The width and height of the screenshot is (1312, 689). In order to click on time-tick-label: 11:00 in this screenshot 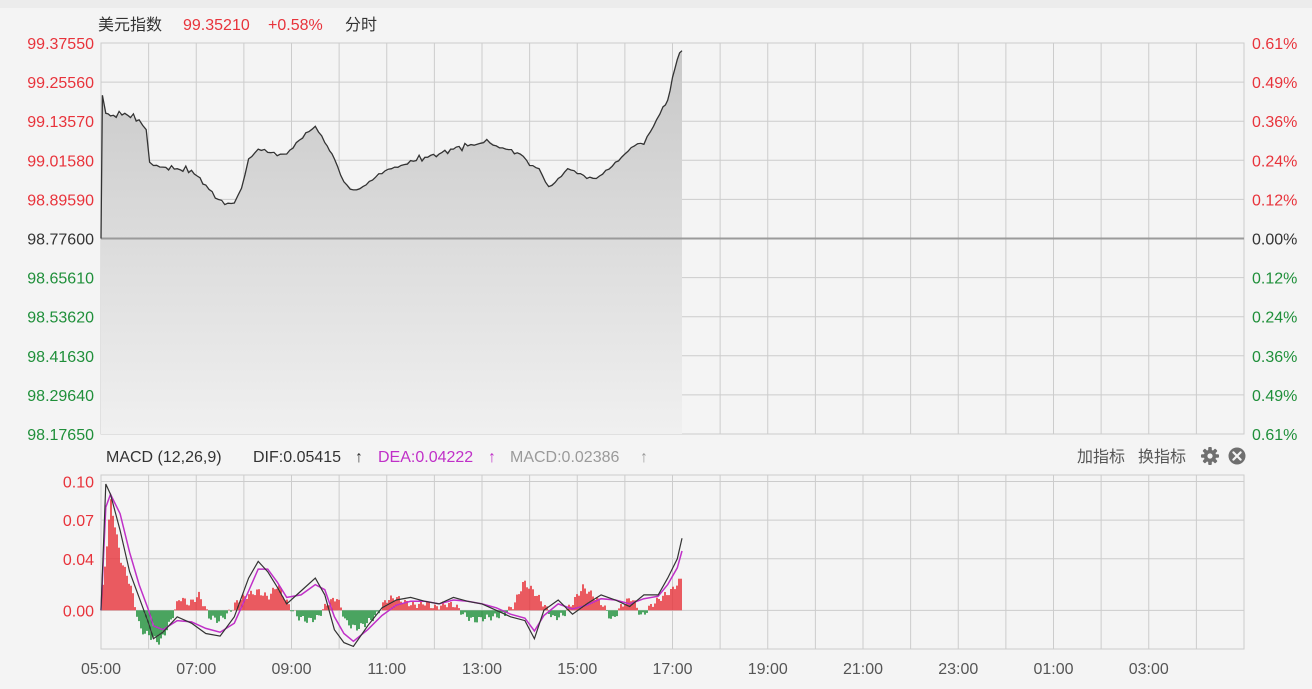, I will do `click(386, 669)`.